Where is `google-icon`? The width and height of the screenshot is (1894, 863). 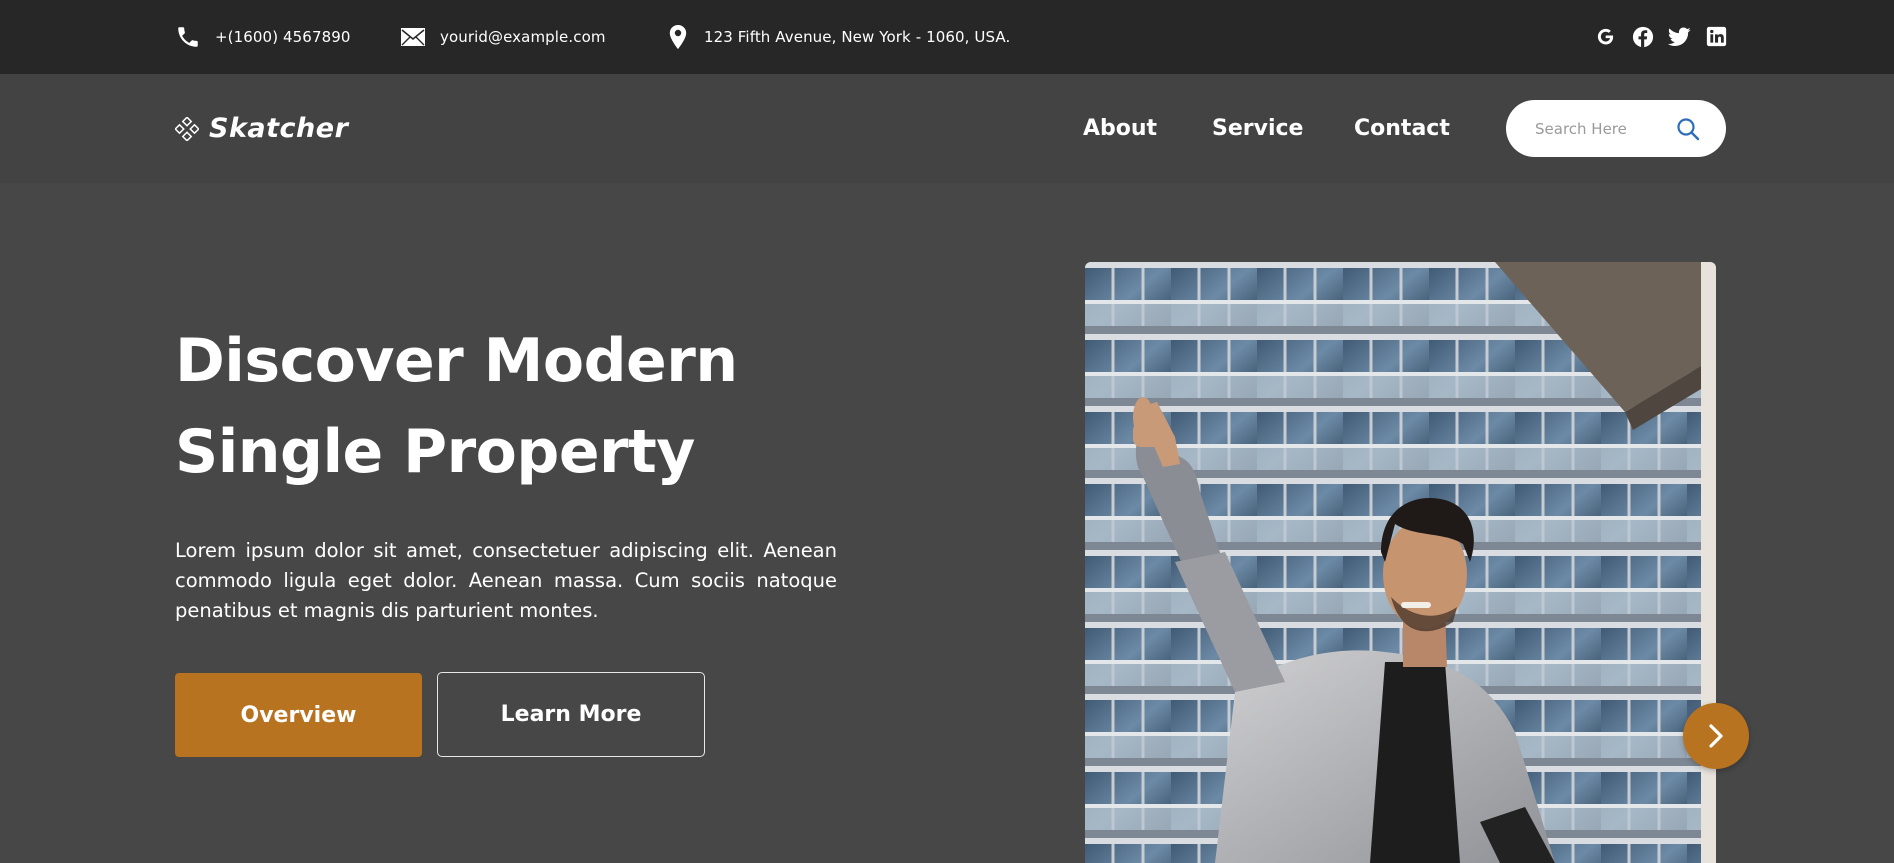 google-icon is located at coordinates (1605, 36).